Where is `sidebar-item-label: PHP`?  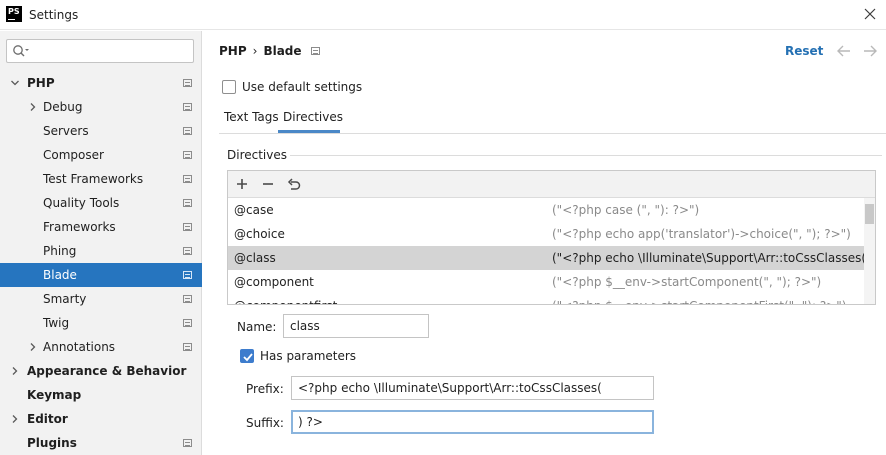 sidebar-item-label: PHP is located at coordinates (41, 83).